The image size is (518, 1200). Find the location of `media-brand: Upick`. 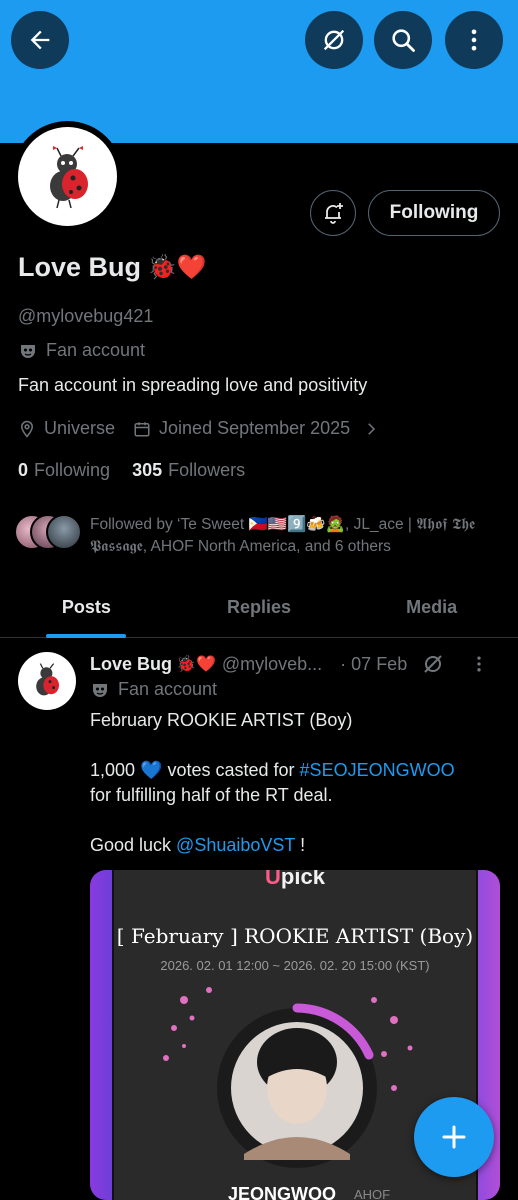

media-brand: Upick is located at coordinates (295, 880).